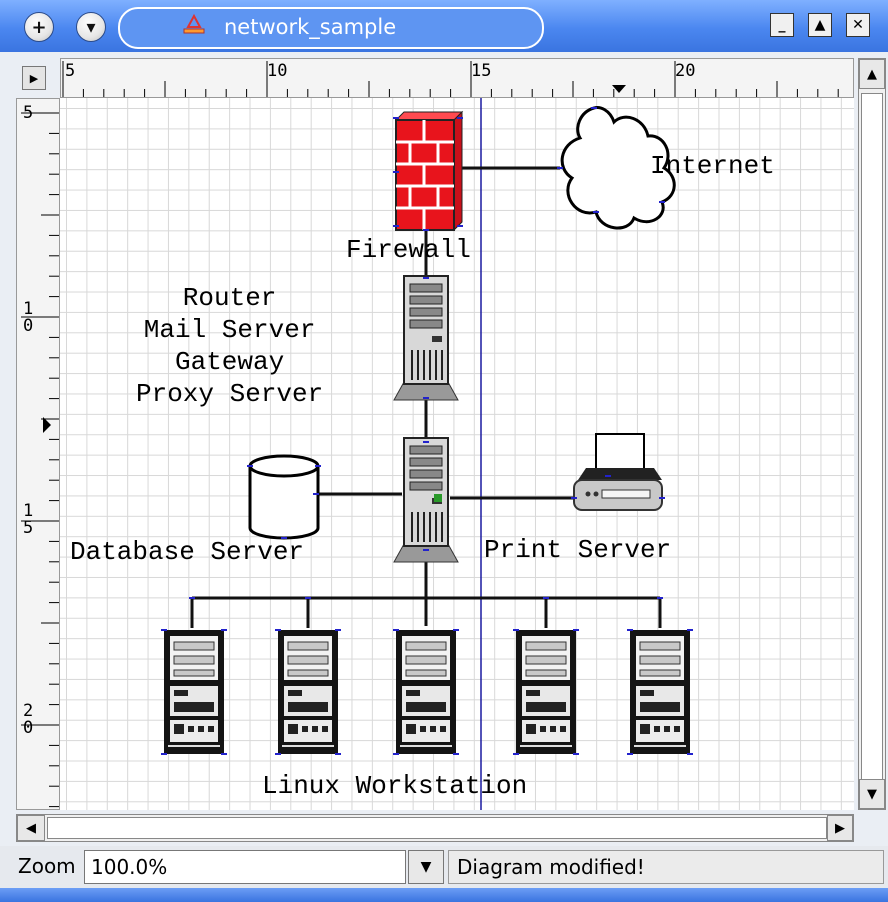  What do you see at coordinates (872, 438) in the screenshot?
I see `vertical-scroll-thumb` at bounding box center [872, 438].